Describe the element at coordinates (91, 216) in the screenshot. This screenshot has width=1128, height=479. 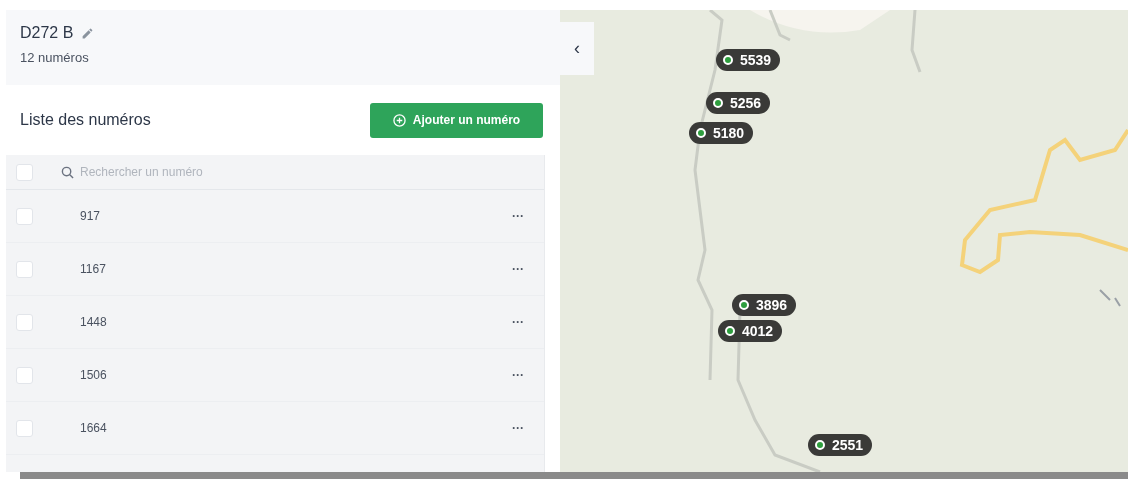
I see `number-label: 917` at that location.